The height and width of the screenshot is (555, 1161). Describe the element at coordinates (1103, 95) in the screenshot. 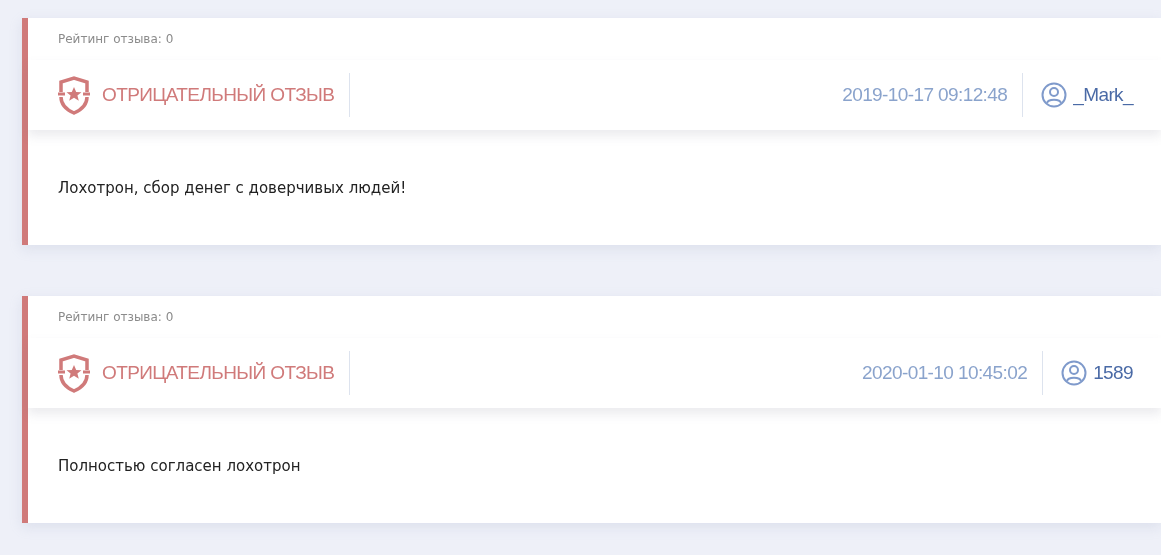

I see `author-name: _Mark_` at that location.